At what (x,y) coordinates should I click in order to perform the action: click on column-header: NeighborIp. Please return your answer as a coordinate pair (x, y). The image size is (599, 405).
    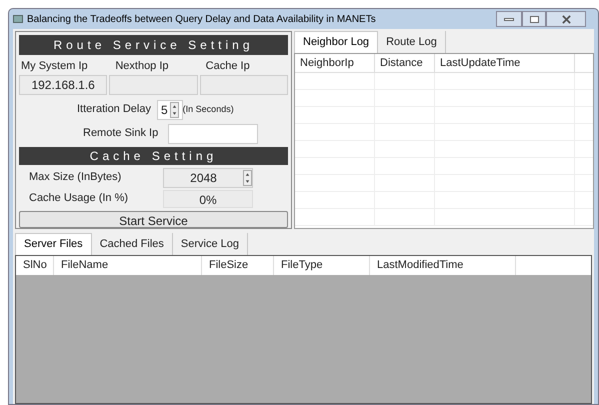
    Looking at the image, I should click on (335, 63).